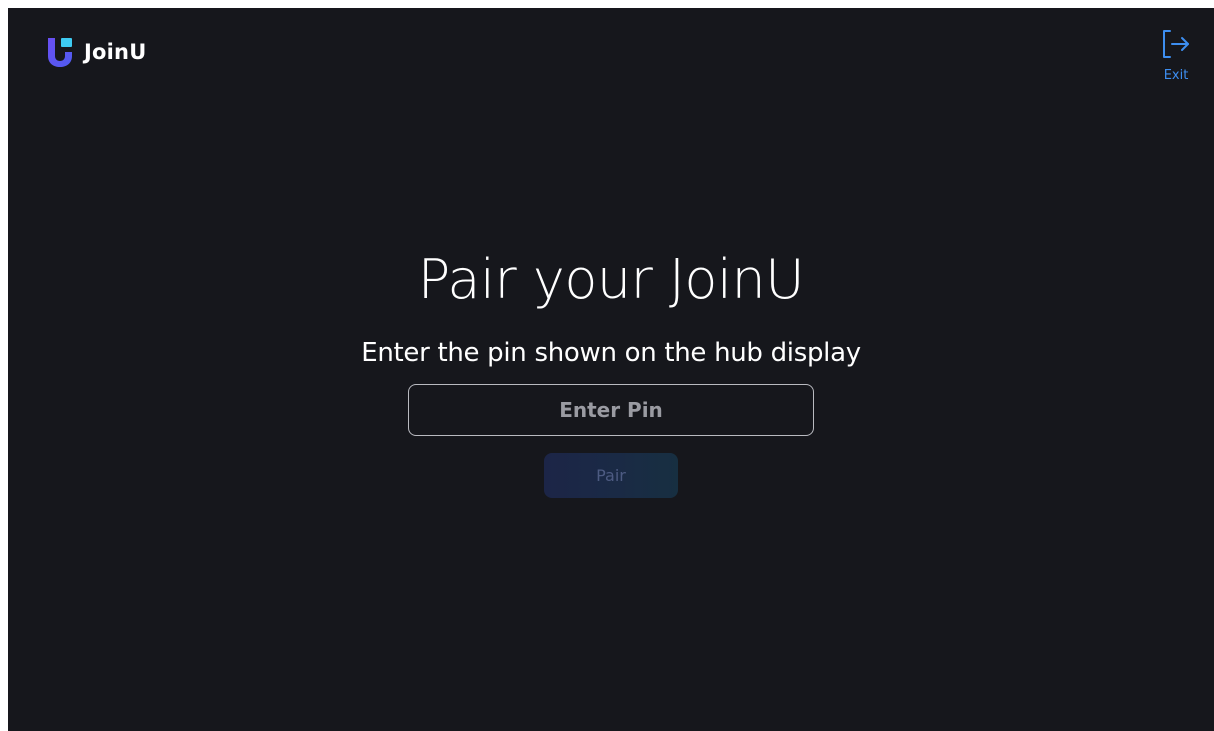  What do you see at coordinates (1176, 44) in the screenshot?
I see `exit-arrow-icon` at bounding box center [1176, 44].